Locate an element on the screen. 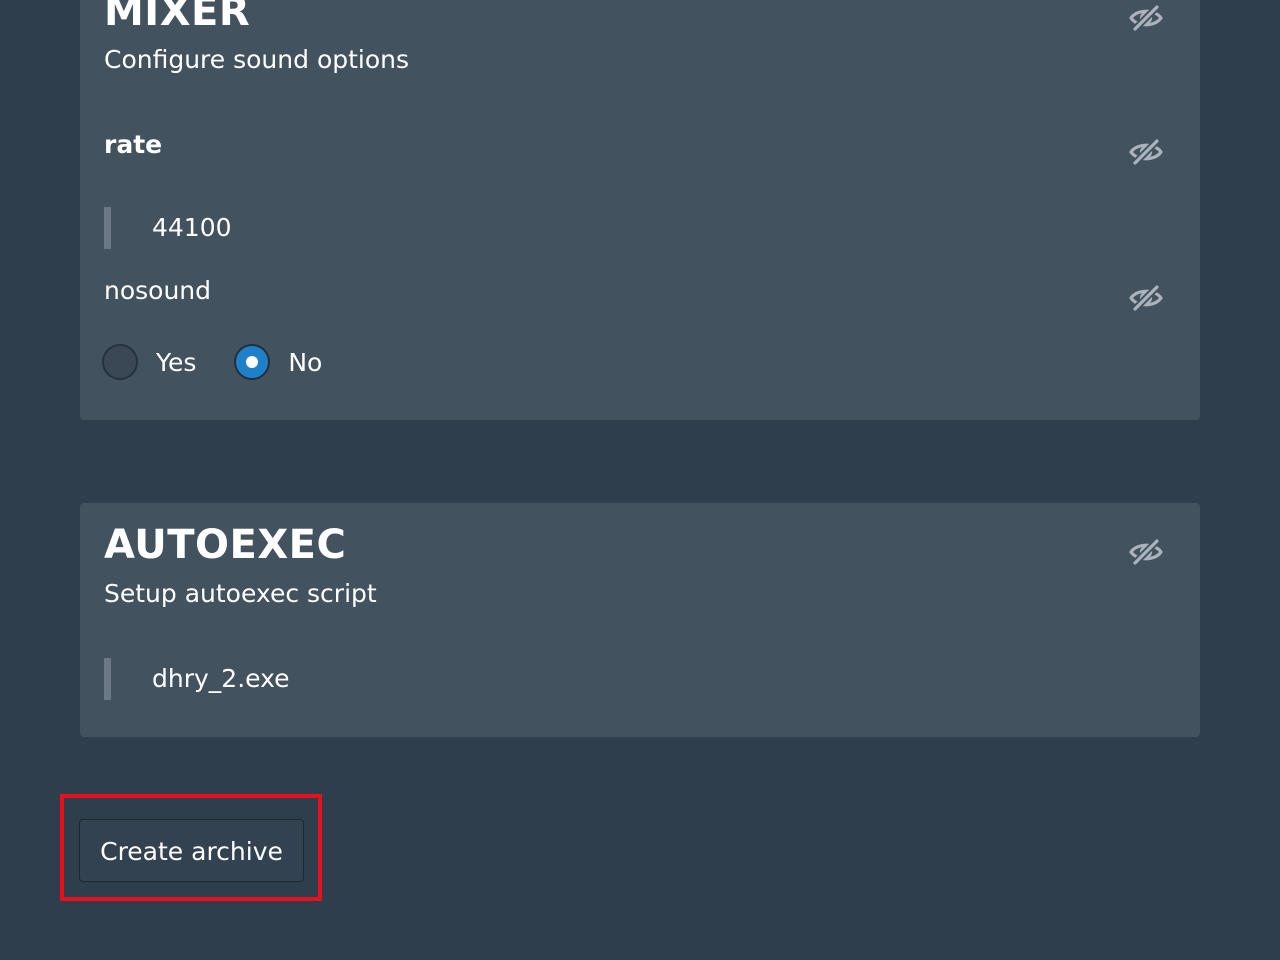 This screenshot has height=960, width=1280. create-archive-button: Create archive is located at coordinates (191, 850).